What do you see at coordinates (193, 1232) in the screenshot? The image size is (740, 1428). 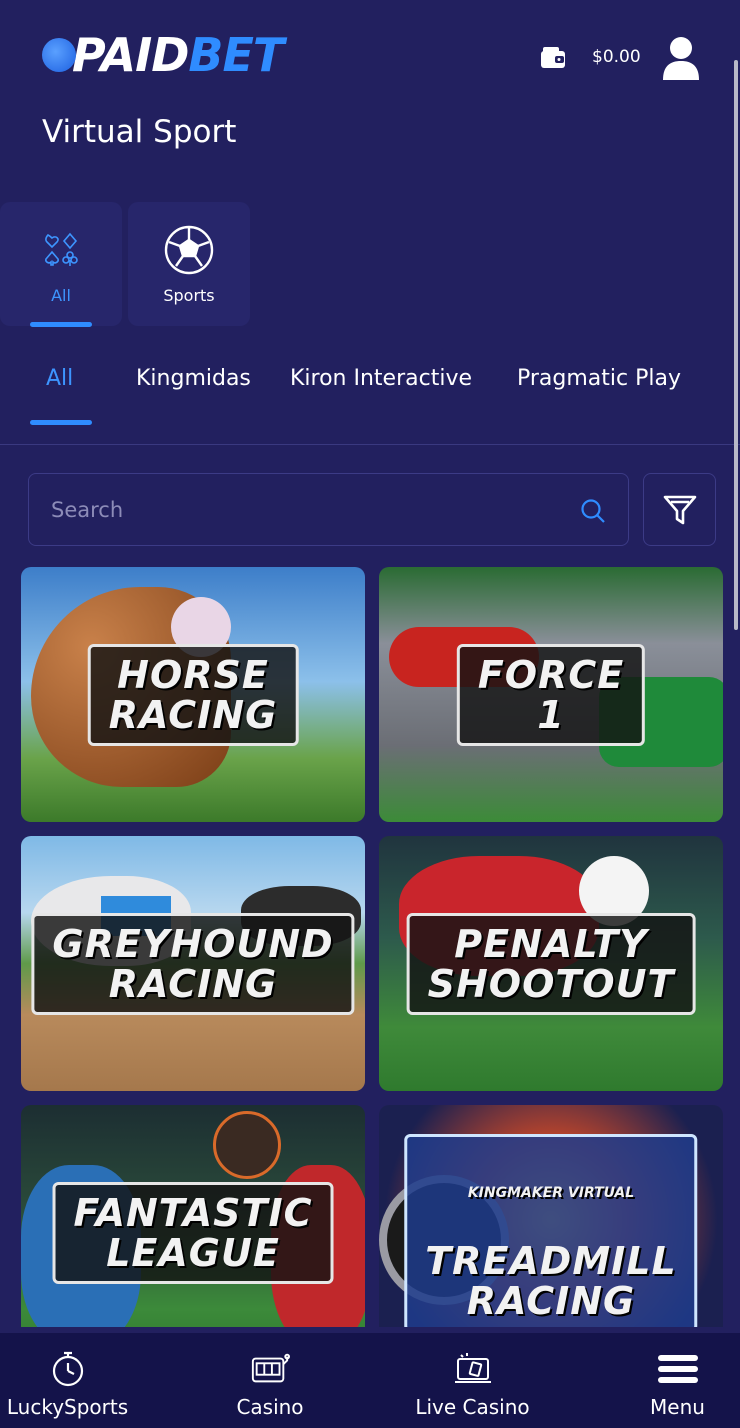 I see `game-title: FANTASTIC LEAGUE` at bounding box center [193, 1232].